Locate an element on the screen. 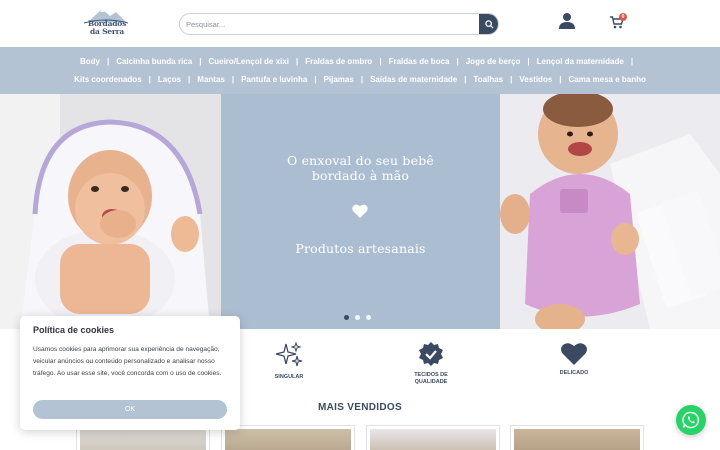  feature-singular: SINGULAR is located at coordinates (289, 361).